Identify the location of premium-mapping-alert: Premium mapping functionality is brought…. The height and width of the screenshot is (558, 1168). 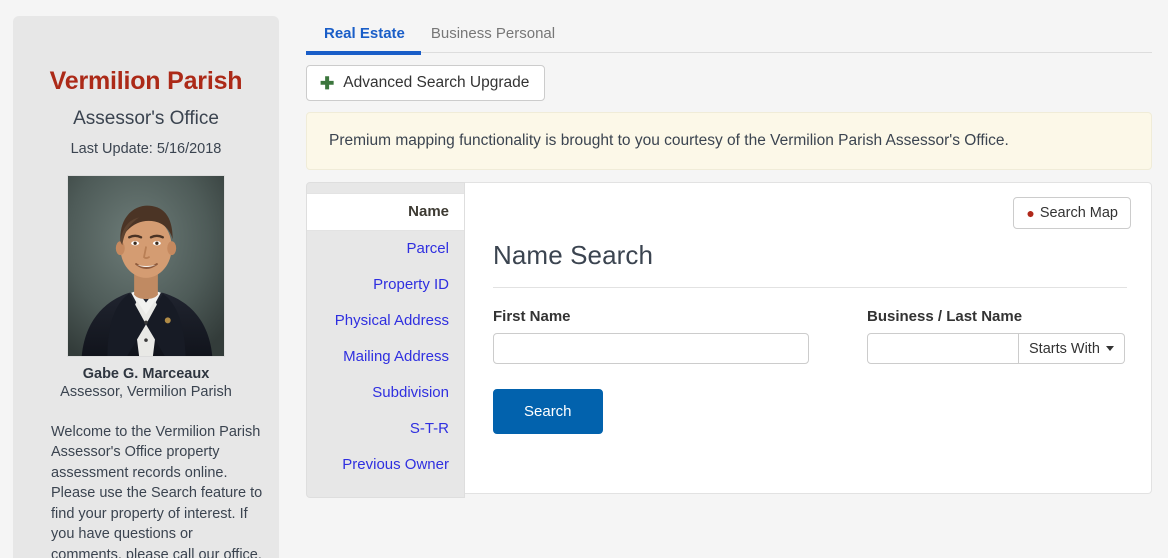
(729, 141).